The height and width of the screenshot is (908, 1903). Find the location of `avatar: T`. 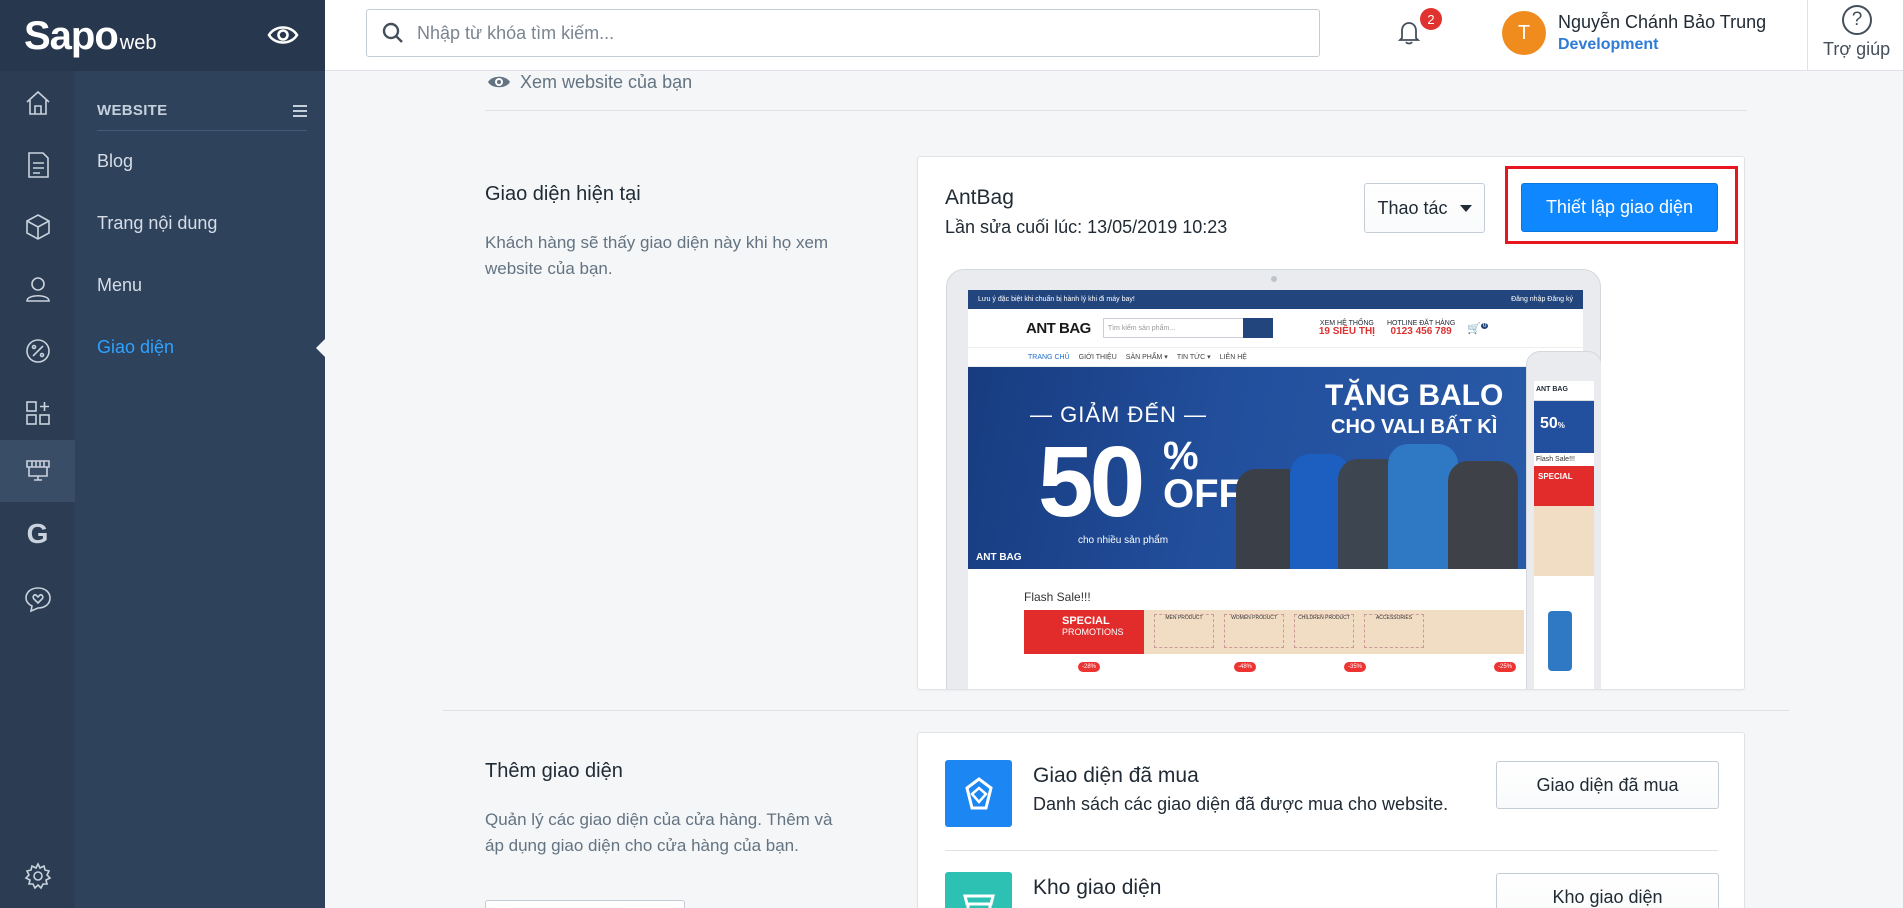

avatar: T is located at coordinates (1524, 33).